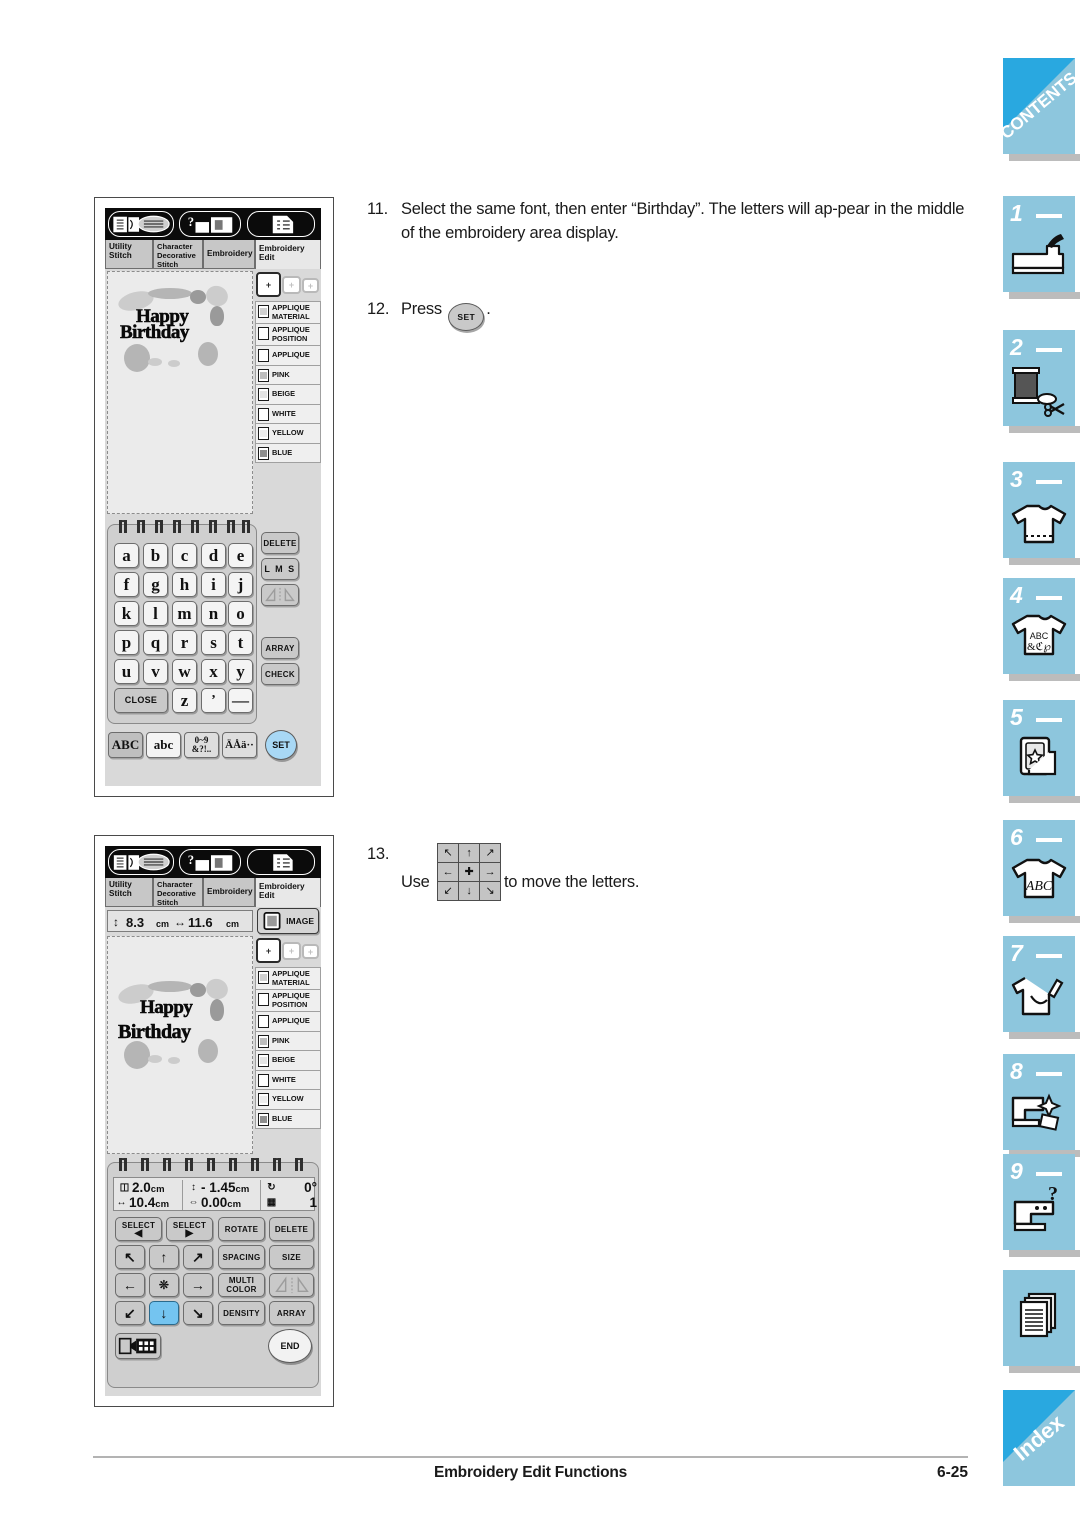 This screenshot has height=1526, width=1080. I want to click on hoop-small-icon: +, so click(310, 285).